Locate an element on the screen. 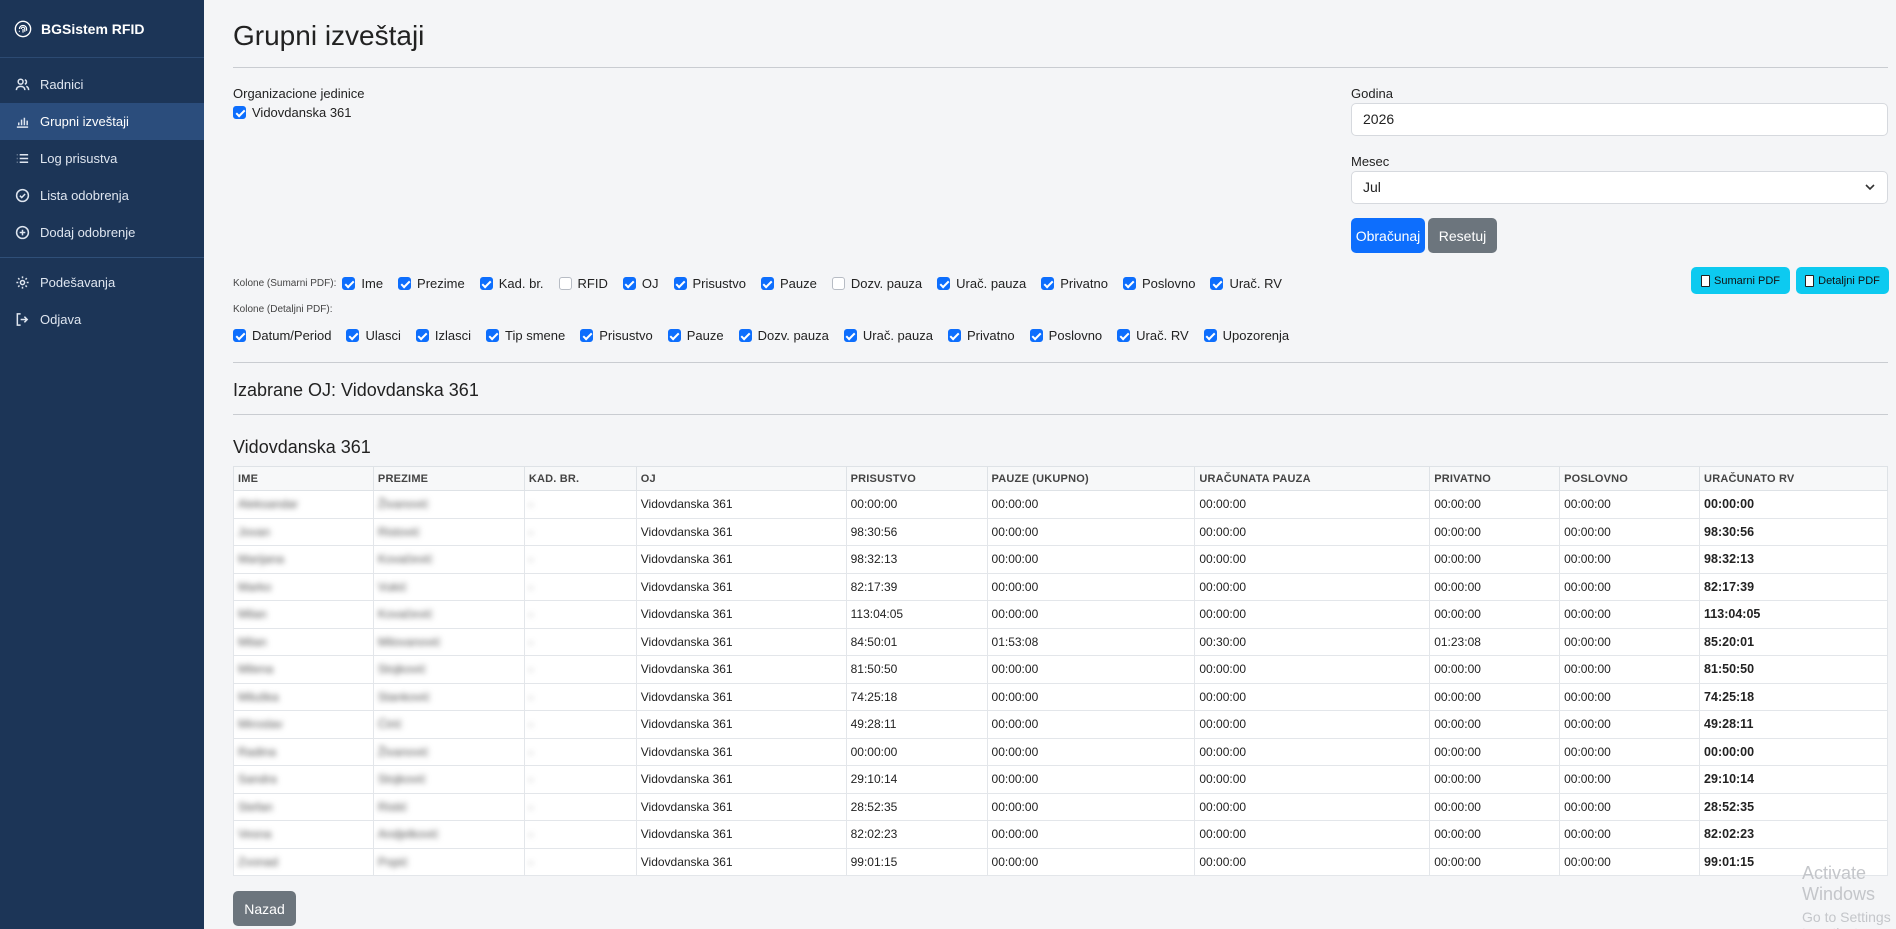 The width and height of the screenshot is (1896, 929). cell-text: 74:25:18 is located at coordinates (874, 696).